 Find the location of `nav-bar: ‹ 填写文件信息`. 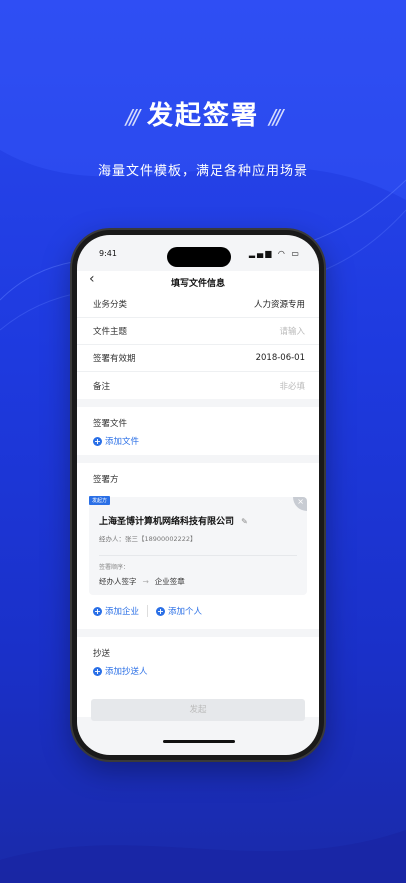

nav-bar: ‹ 填写文件信息 is located at coordinates (198, 281).